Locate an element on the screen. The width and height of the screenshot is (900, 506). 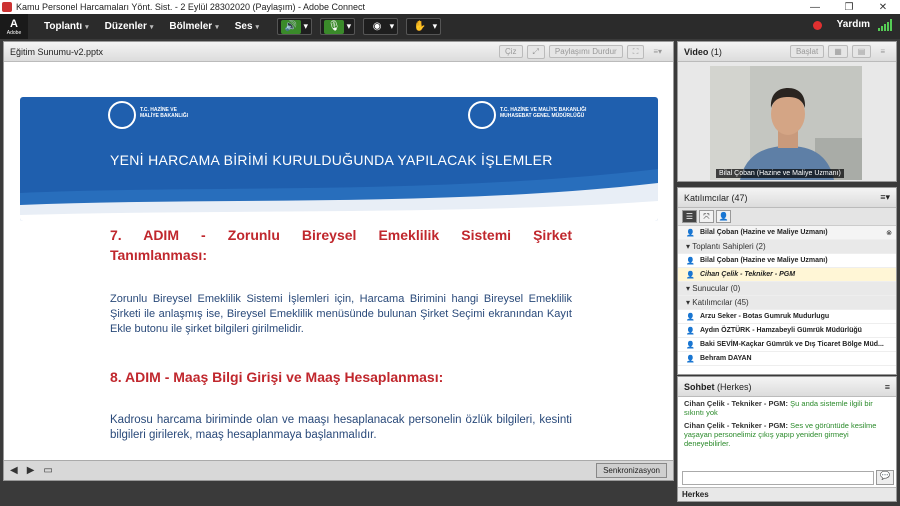
chat-input is located at coordinates (778, 478).